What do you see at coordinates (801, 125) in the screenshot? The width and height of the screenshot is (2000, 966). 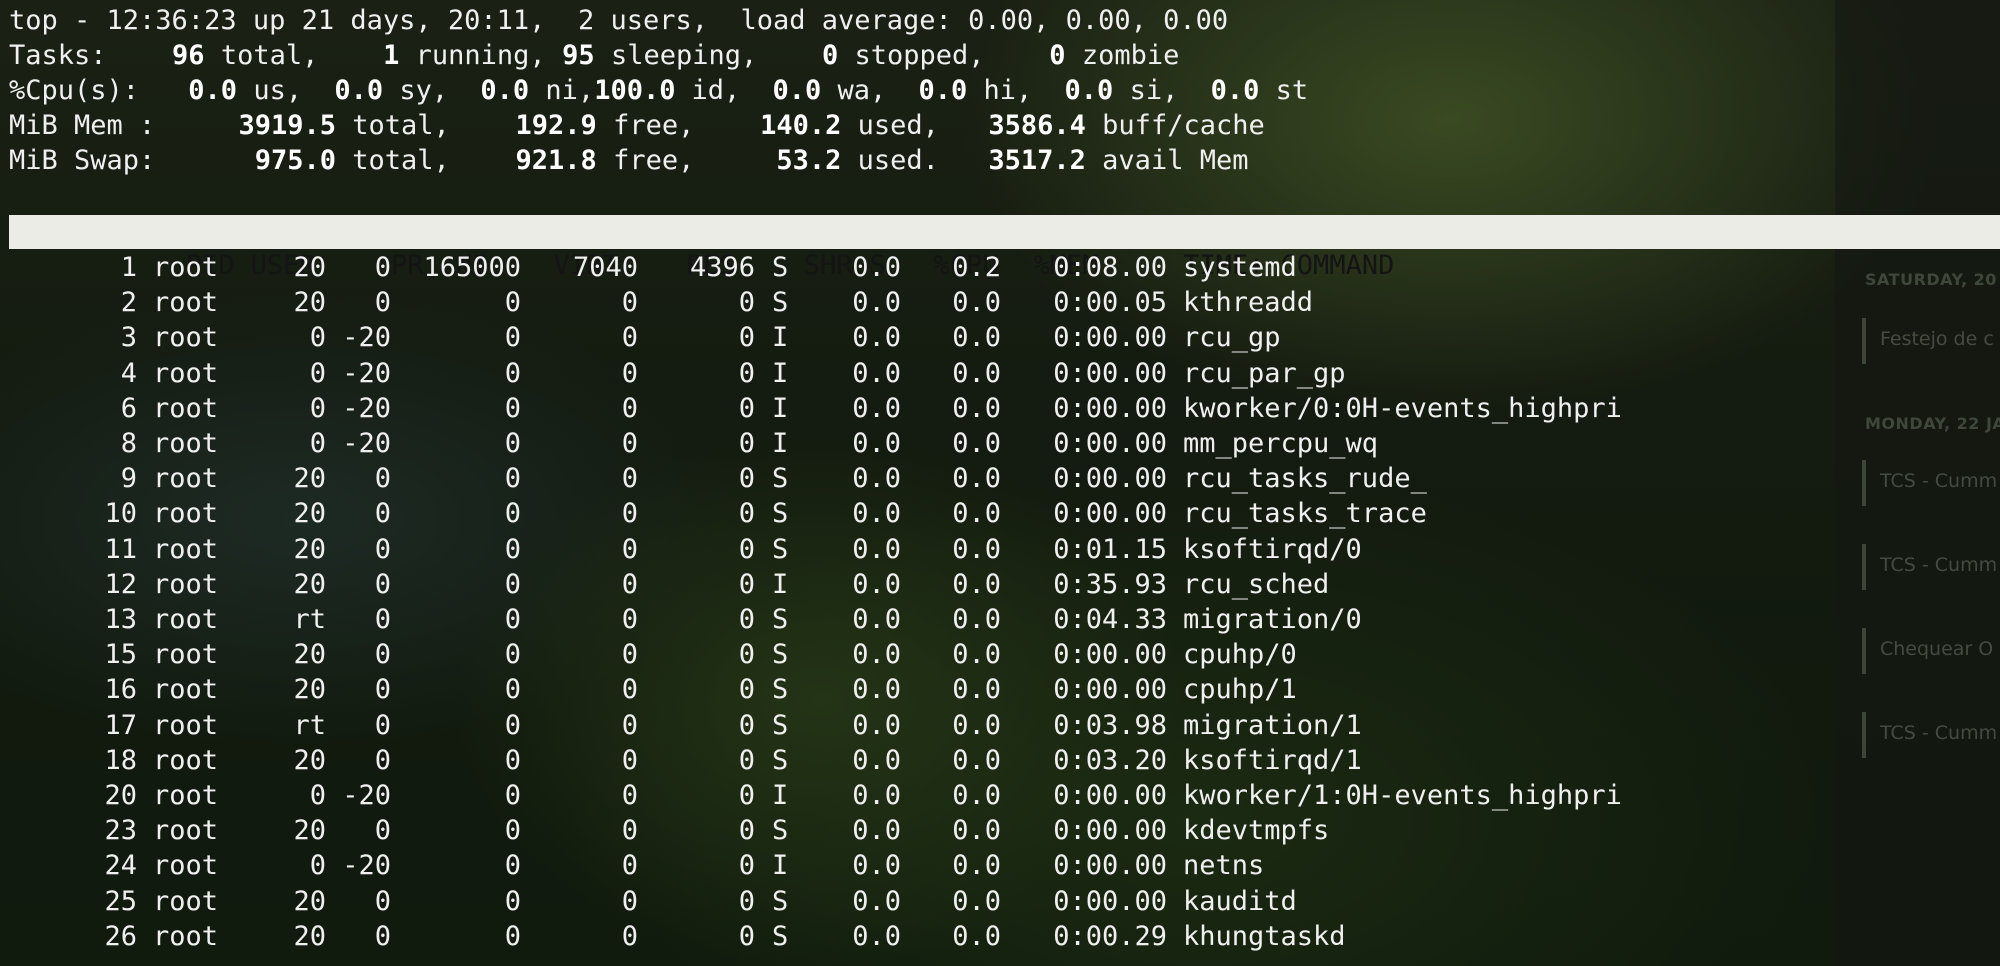 I see `mem-used: 140.2` at bounding box center [801, 125].